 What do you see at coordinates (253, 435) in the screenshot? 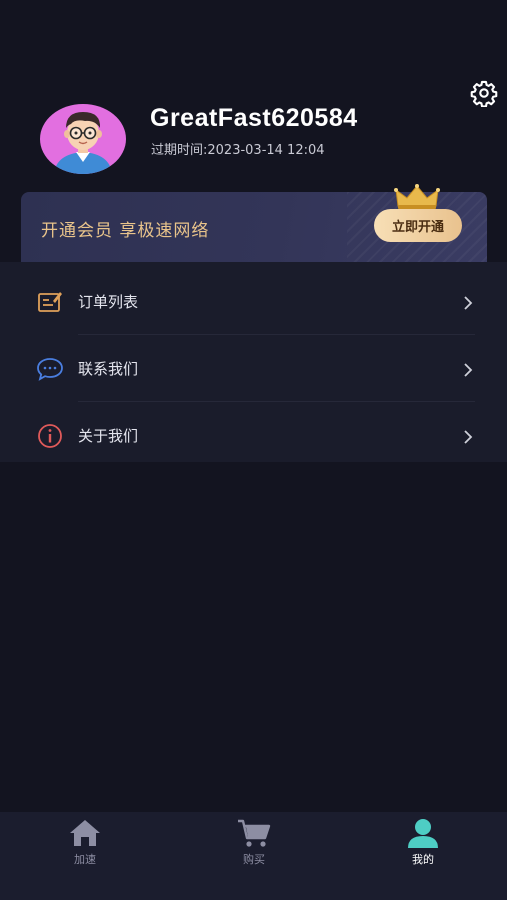
I see `menu-item-about: 关于我们` at bounding box center [253, 435].